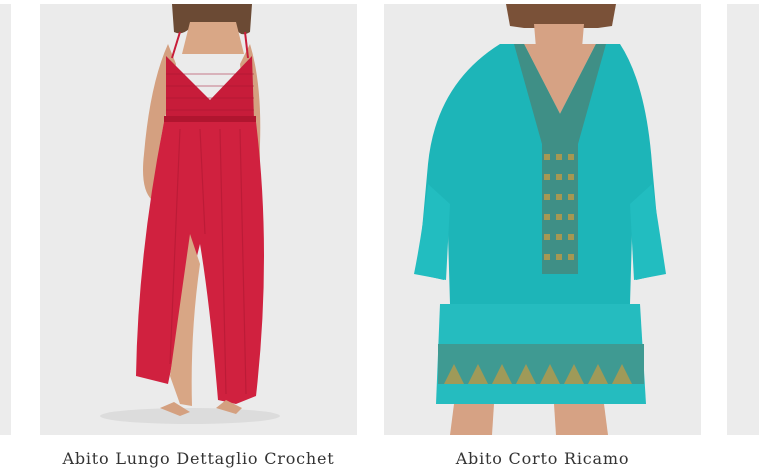  Describe the element at coordinates (5, 219) in the screenshot. I see `product-card-partial-left` at that location.